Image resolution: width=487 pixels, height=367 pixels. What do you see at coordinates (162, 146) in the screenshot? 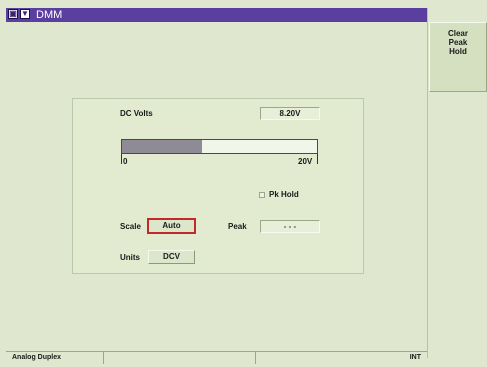
I see `level-bar-fill` at bounding box center [162, 146].